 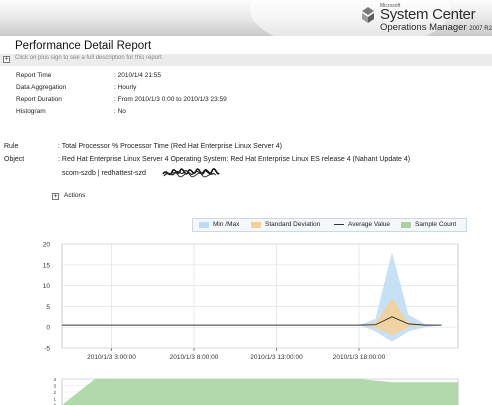 I want to click on param-value: : From 2010/1/3 0:00 to 2010/1/3 23:59, so click(x=170, y=99).